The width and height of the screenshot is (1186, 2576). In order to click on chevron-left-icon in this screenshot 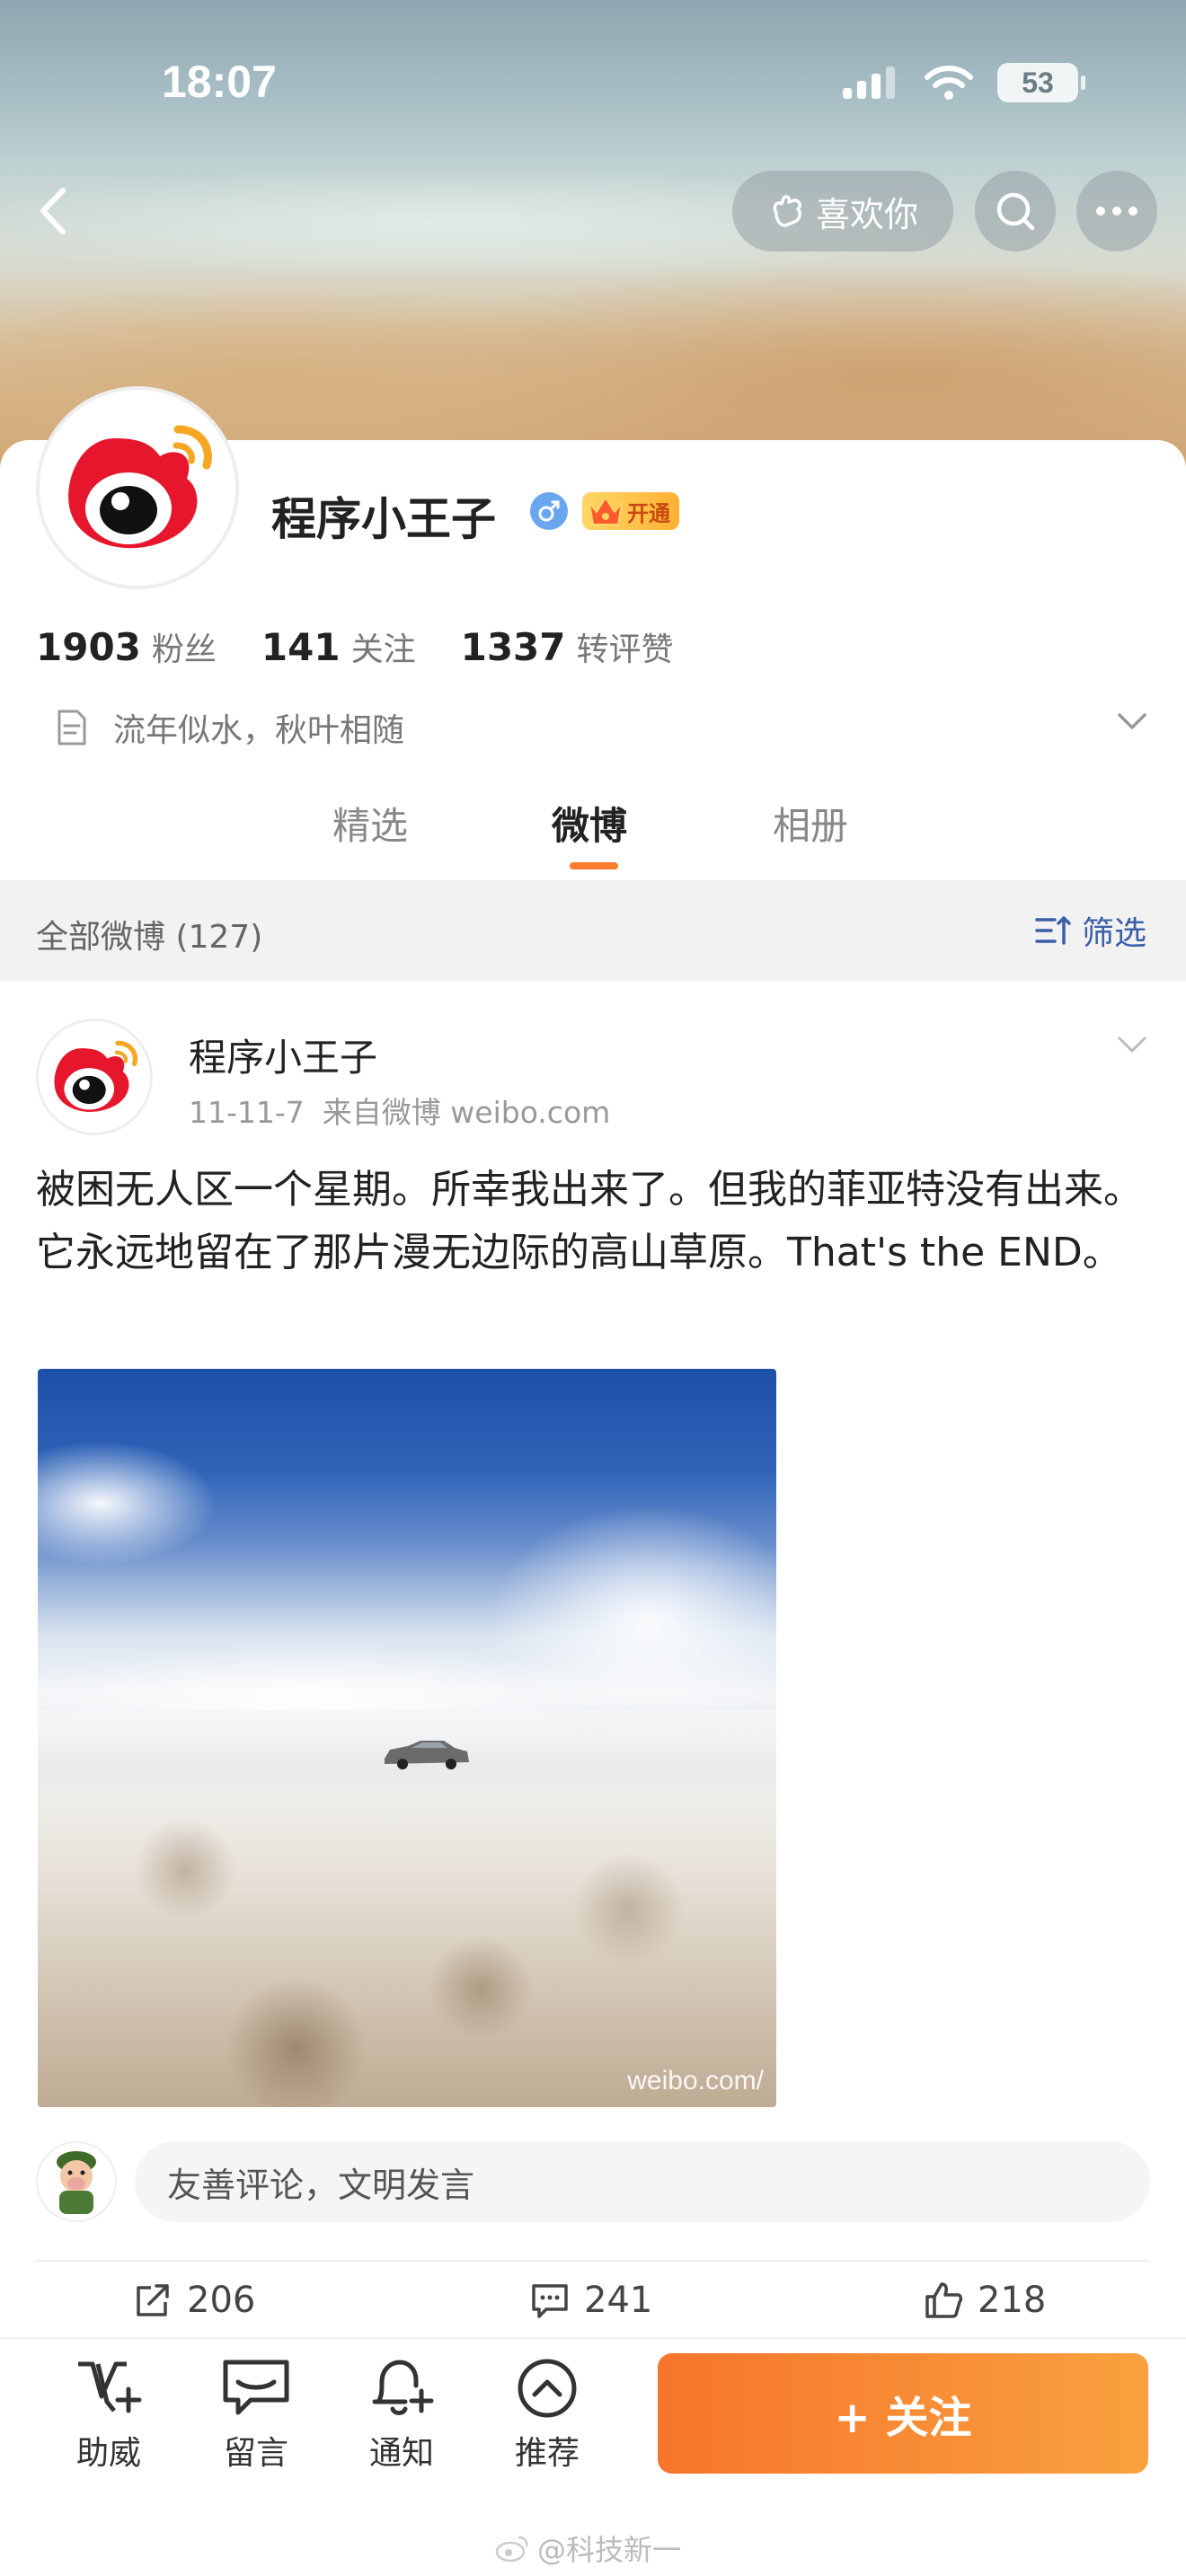, I will do `click(53, 211)`.